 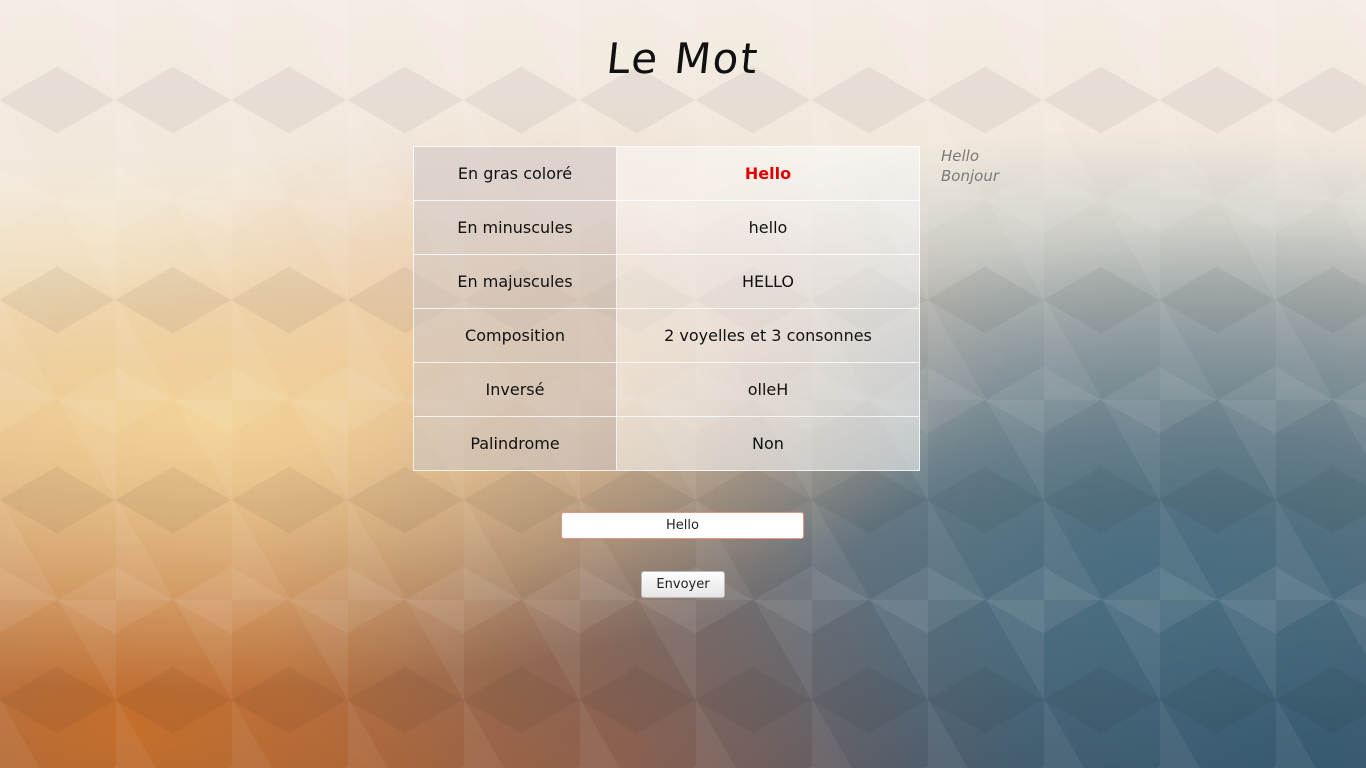 I want to click on bold-colored-word: Hello, so click(x=768, y=173).